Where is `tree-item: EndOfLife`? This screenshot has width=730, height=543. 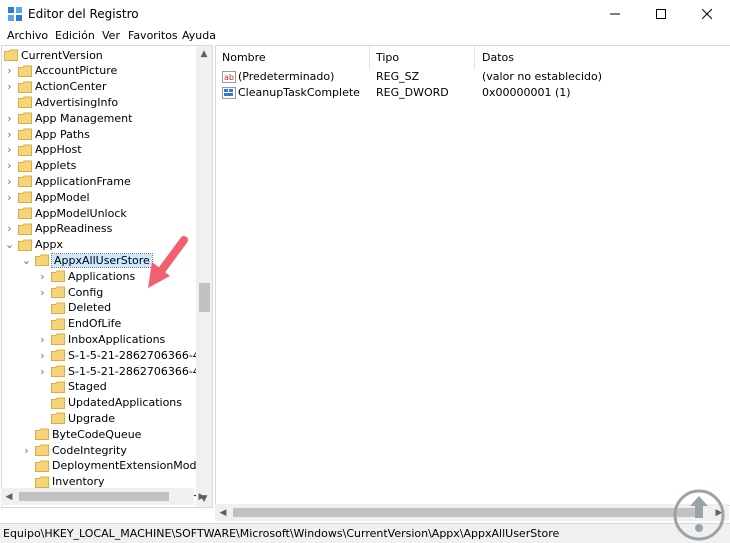 tree-item: EndOfLife is located at coordinates (79, 324).